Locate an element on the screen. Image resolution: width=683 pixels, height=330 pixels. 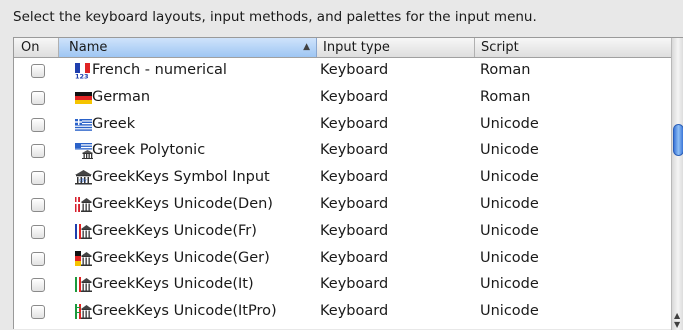
germany-flag-icon is located at coordinates (83, 97).